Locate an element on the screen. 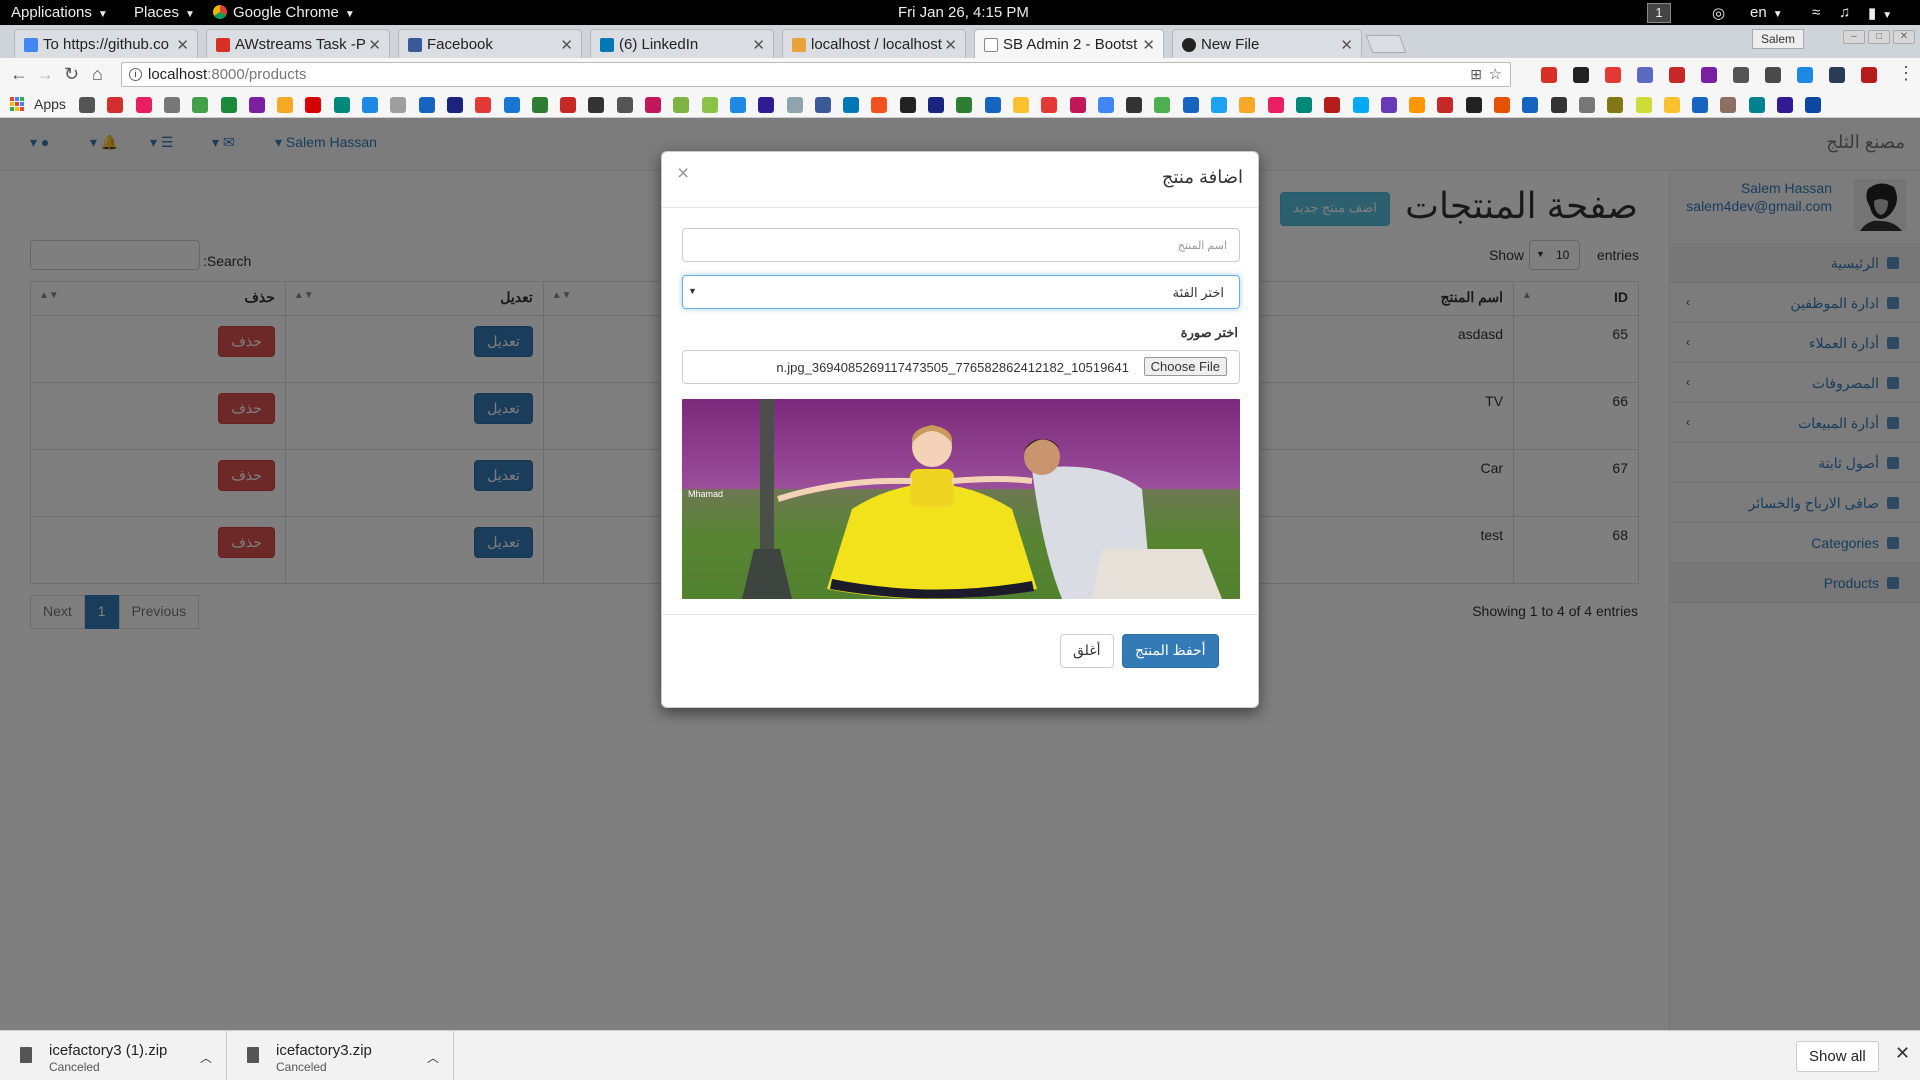 The height and width of the screenshot is (1080, 1920). browser-tab: (6) LinkedIn ✕ is located at coordinates (682, 43).